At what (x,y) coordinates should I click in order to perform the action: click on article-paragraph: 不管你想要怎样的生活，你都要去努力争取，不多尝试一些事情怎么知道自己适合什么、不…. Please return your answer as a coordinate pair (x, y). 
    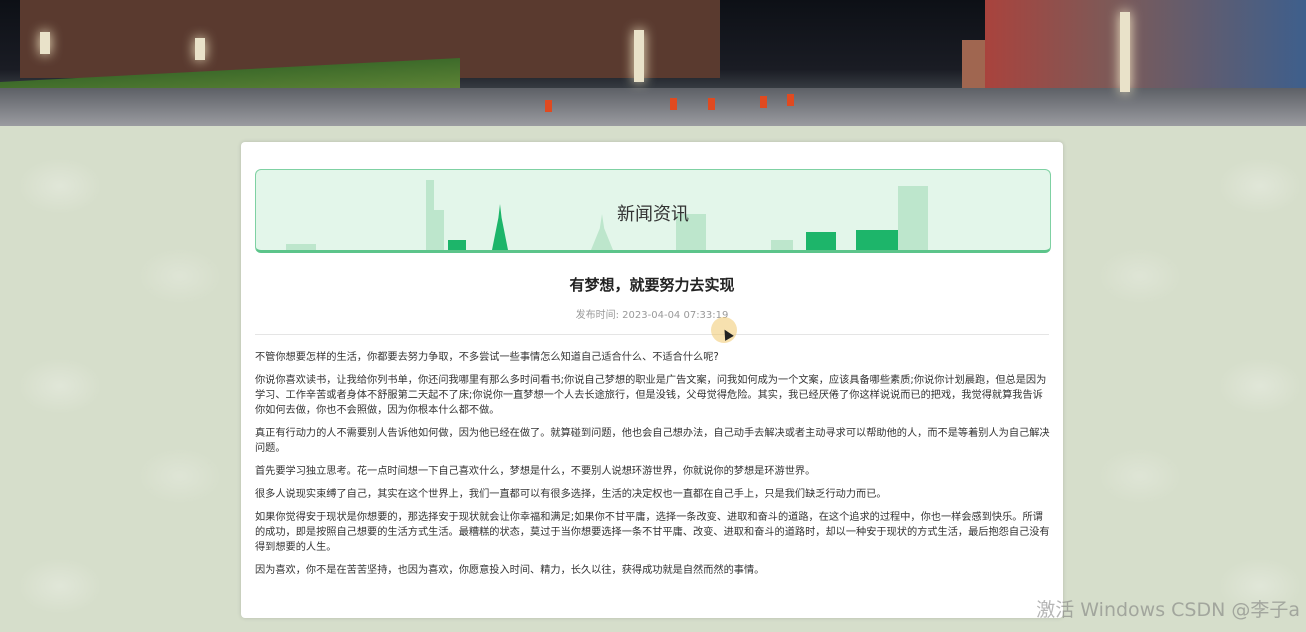
    Looking at the image, I should click on (487, 357).